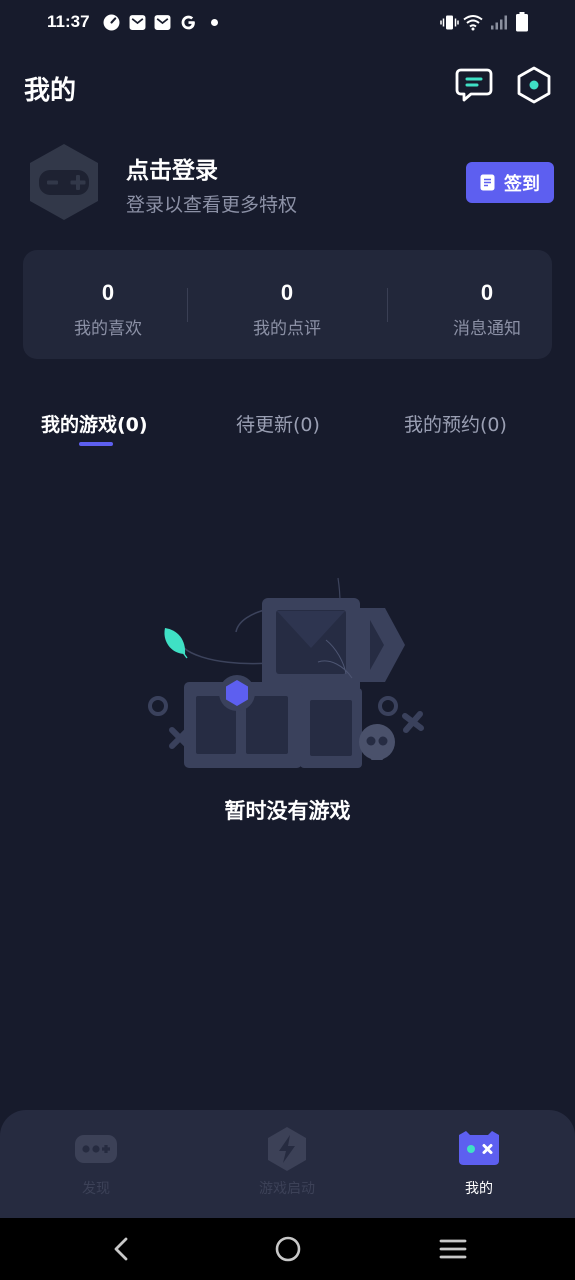 The height and width of the screenshot is (1280, 575). I want to click on battery-icon, so click(522, 22).